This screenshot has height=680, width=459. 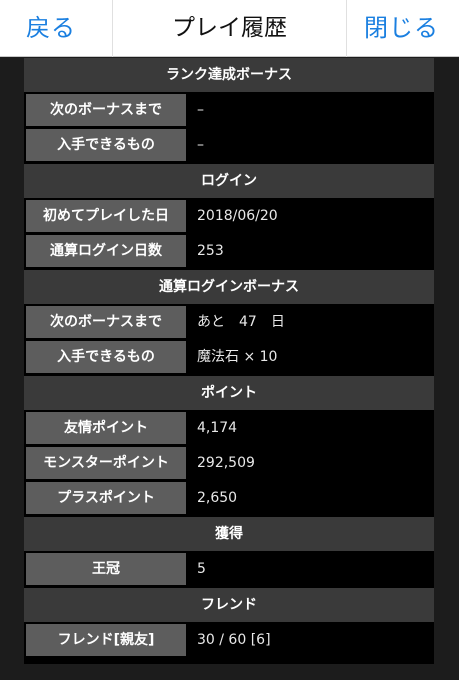 I want to click on table-row: 王冠 5, so click(x=229, y=569).